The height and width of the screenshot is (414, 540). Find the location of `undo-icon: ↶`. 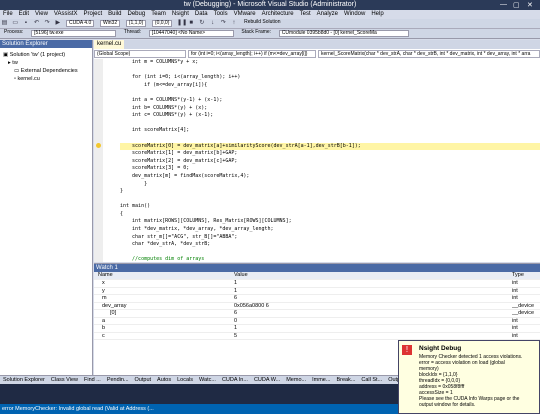

undo-icon: ↶ is located at coordinates (36, 23).